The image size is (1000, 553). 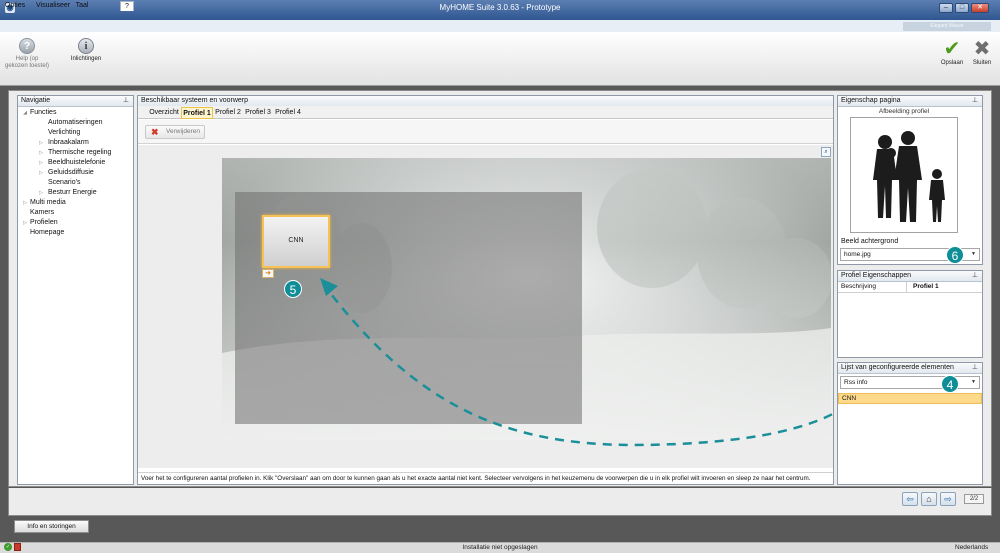 I want to click on expanded-arrow-icon: ◢, so click(x=25, y=113).